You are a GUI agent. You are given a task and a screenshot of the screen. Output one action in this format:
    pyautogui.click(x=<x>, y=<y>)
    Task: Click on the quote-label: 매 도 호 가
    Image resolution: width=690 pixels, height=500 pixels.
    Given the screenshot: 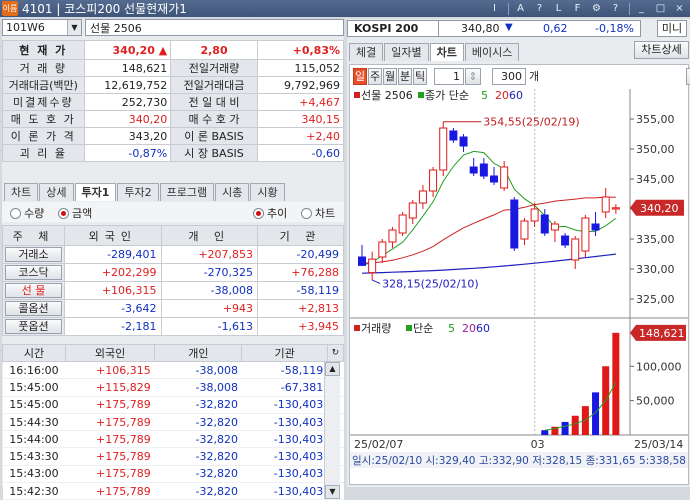 What is the action you would take?
    pyautogui.click(x=43, y=119)
    